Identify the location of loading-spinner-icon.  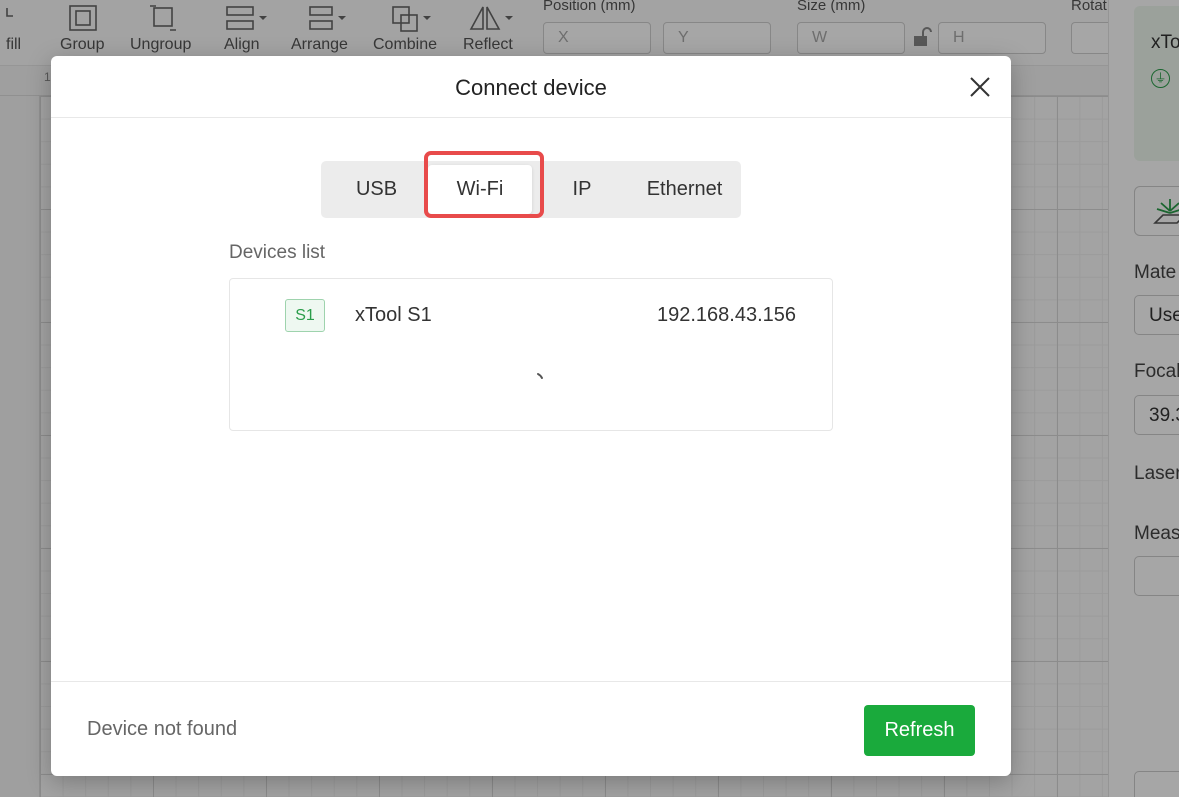
(540, 376).